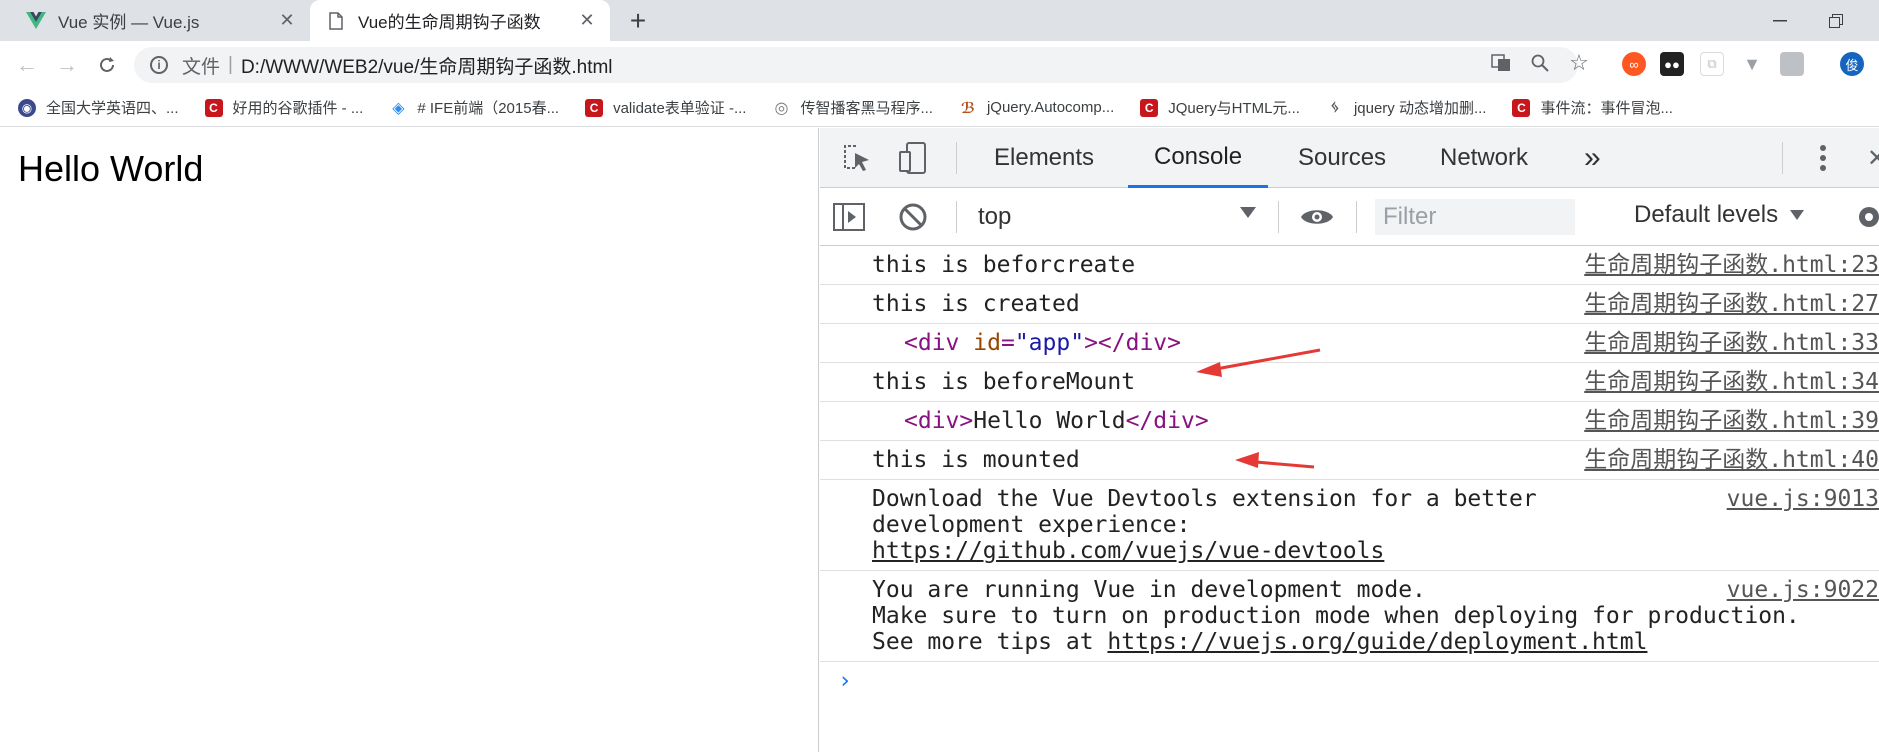  Describe the element at coordinates (1349, 343) in the screenshot. I see `console-message-element: <div id="app"></div> 生命周期钩子函数.html:33` at that location.